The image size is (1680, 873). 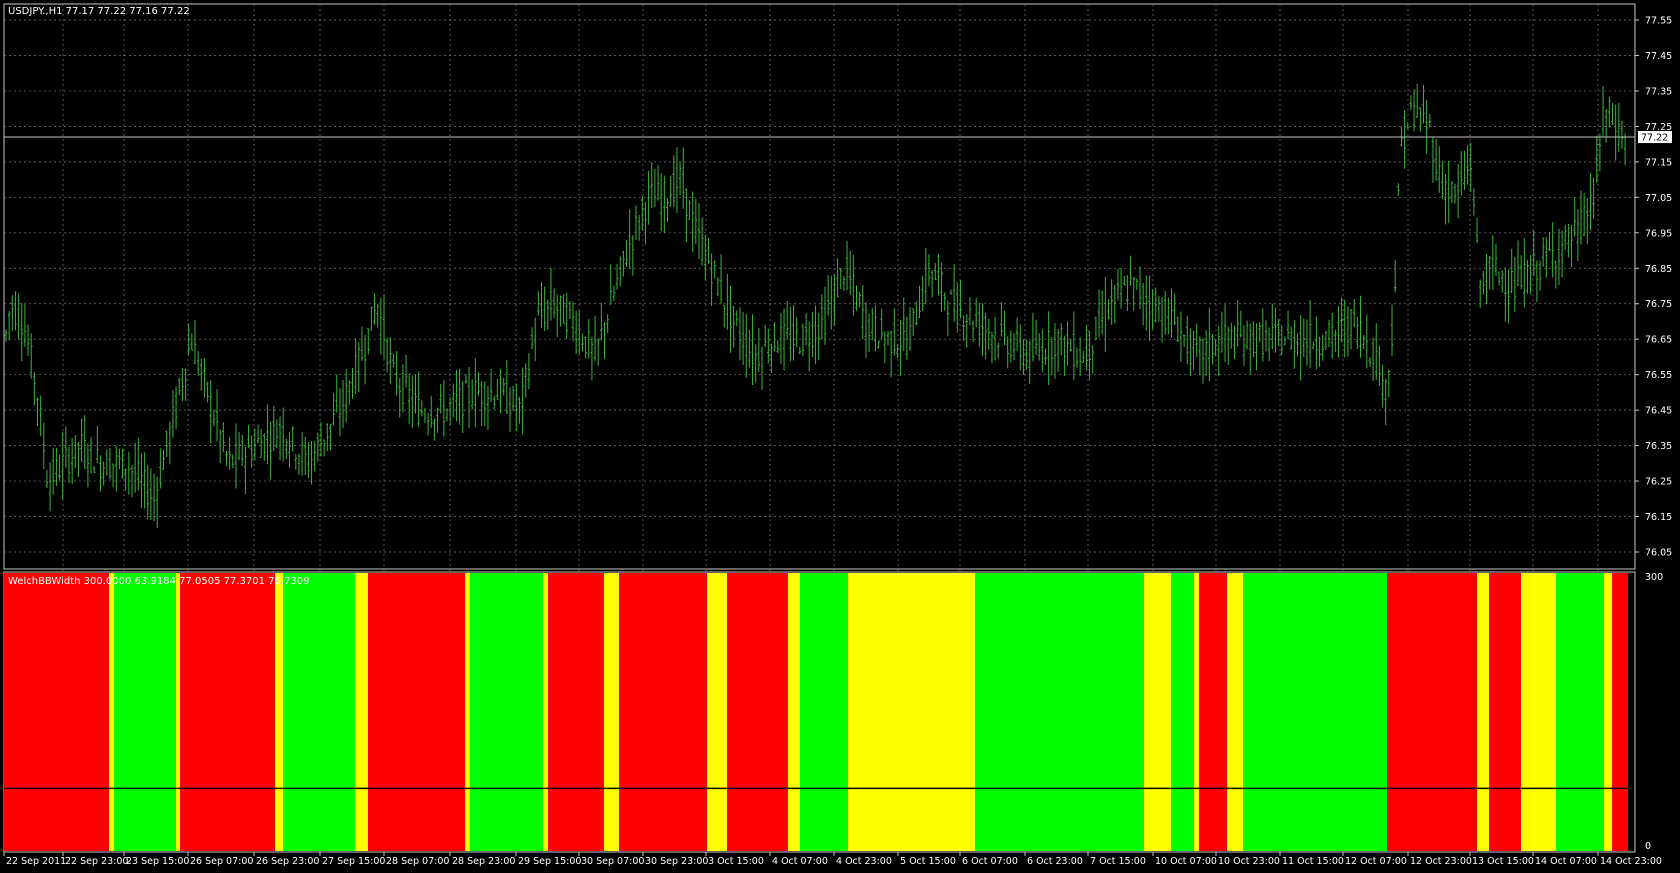 I want to click on price-tick-label: 77.55, so click(x=1658, y=21).